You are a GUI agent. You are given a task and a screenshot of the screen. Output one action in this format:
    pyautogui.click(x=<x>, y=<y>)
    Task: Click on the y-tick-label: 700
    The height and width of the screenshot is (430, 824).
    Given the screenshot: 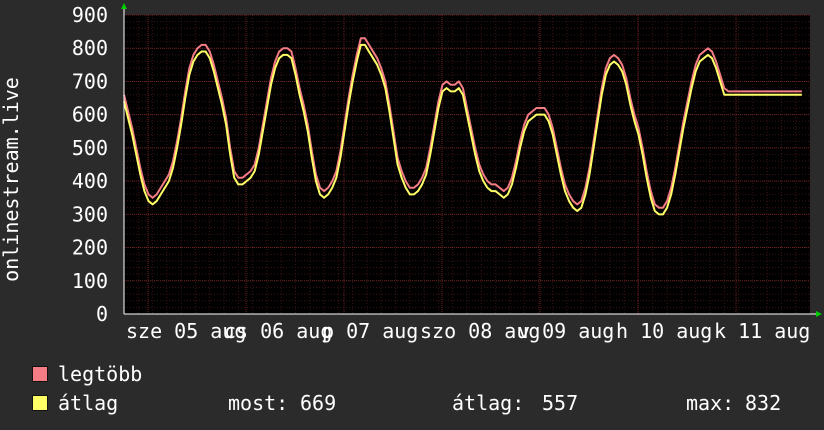 What is the action you would take?
    pyautogui.click(x=90, y=81)
    